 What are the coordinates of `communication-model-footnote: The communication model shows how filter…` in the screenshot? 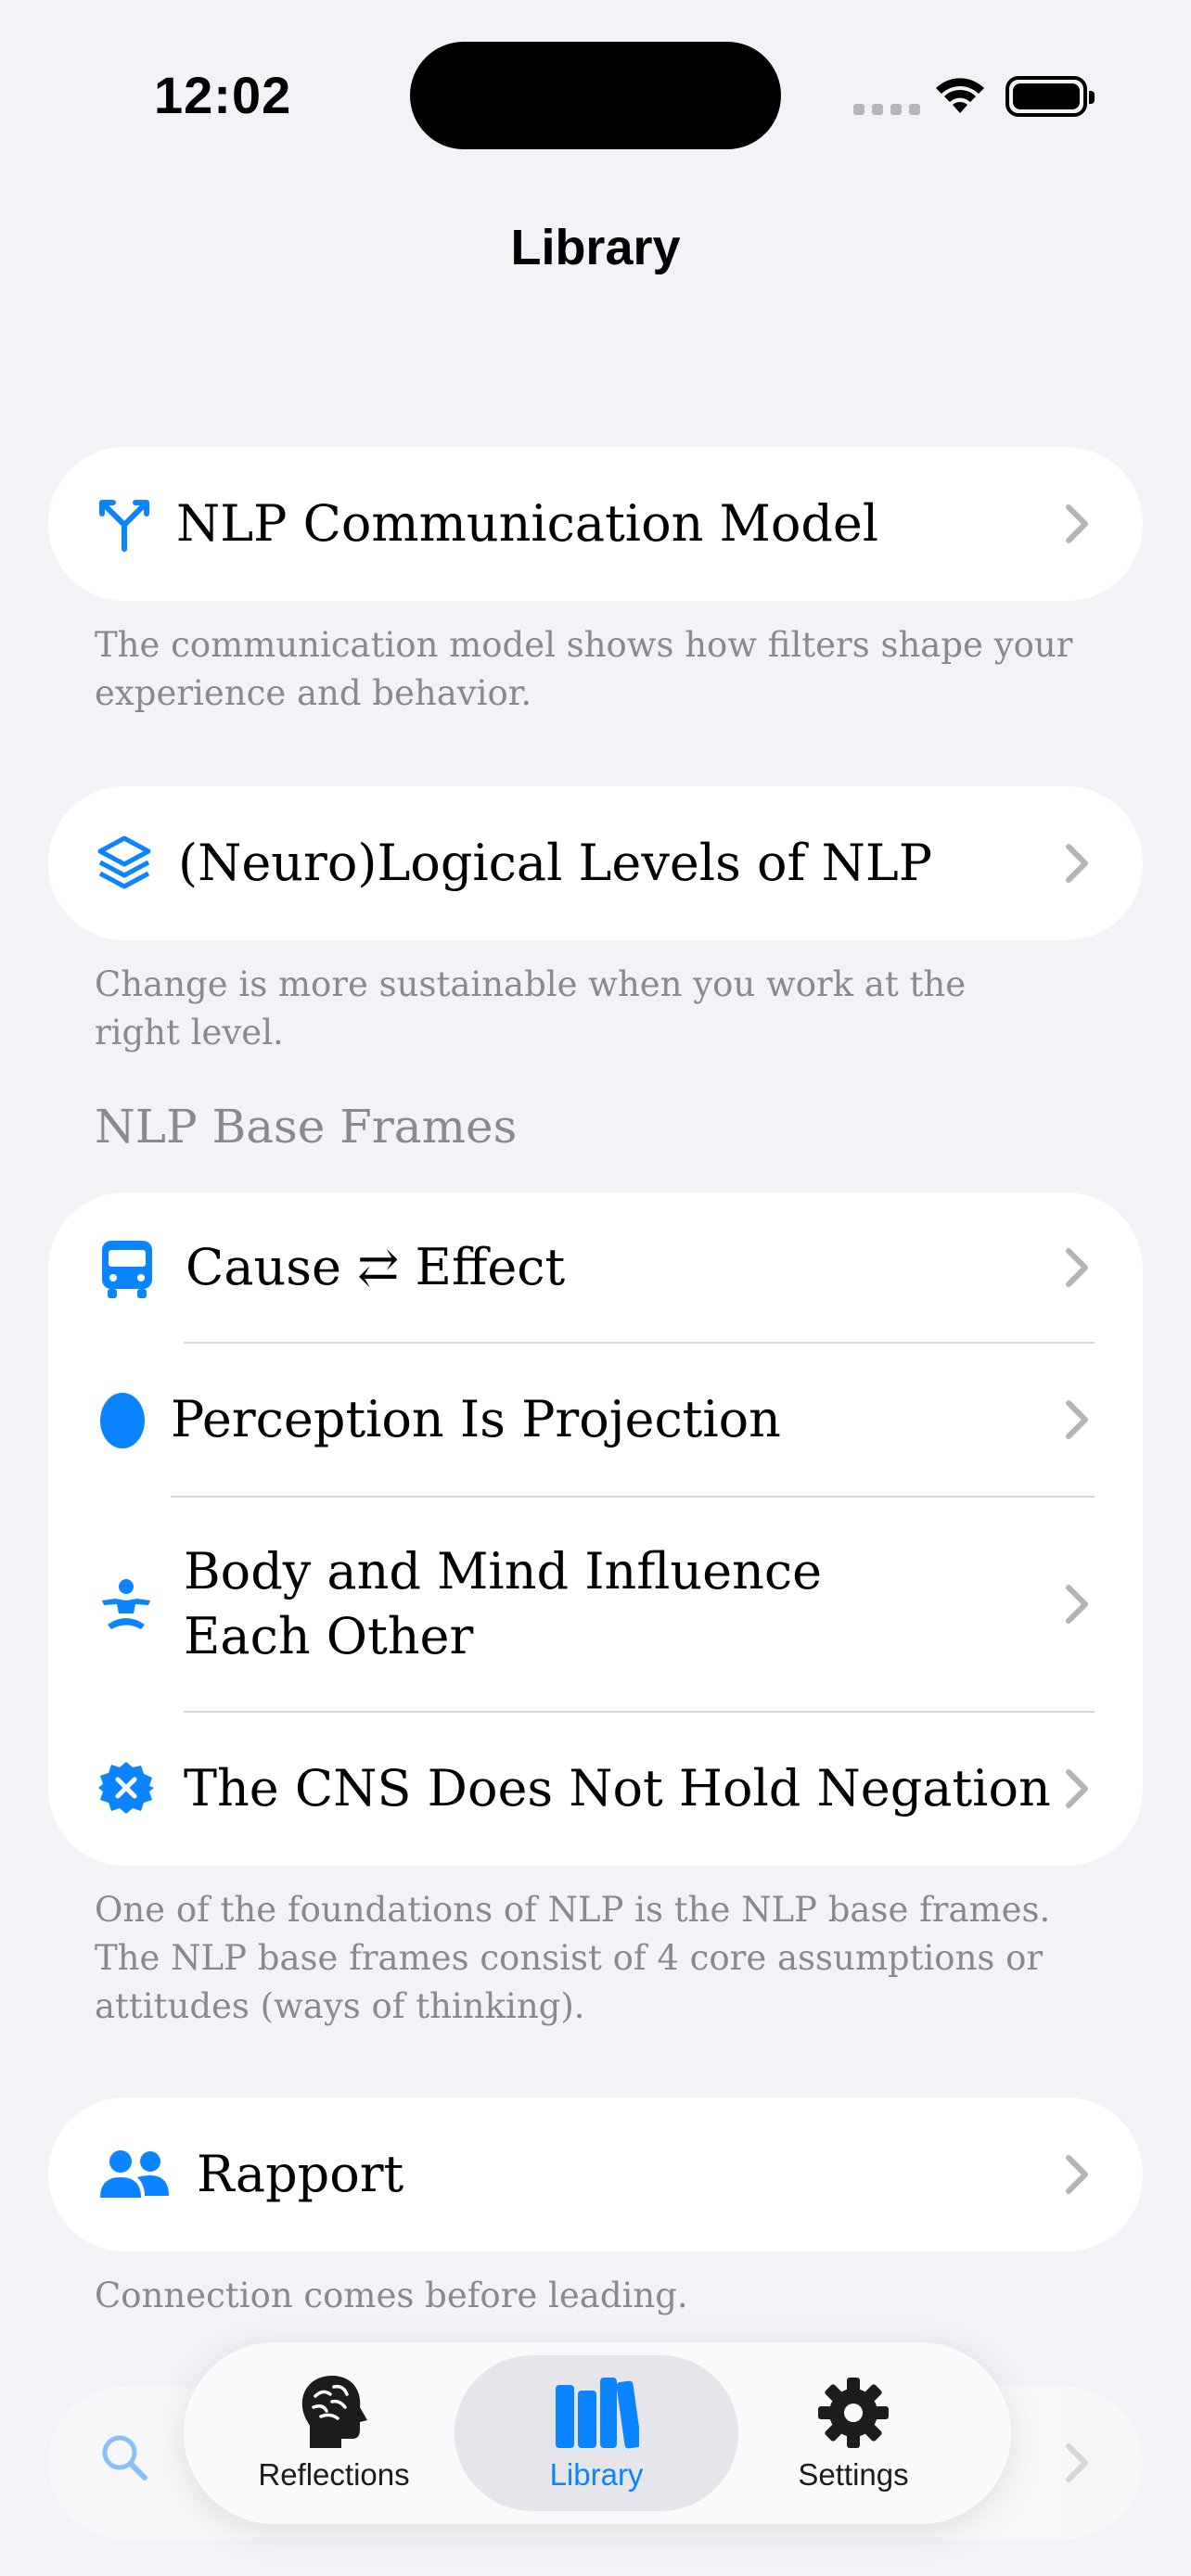 It's located at (584, 669).